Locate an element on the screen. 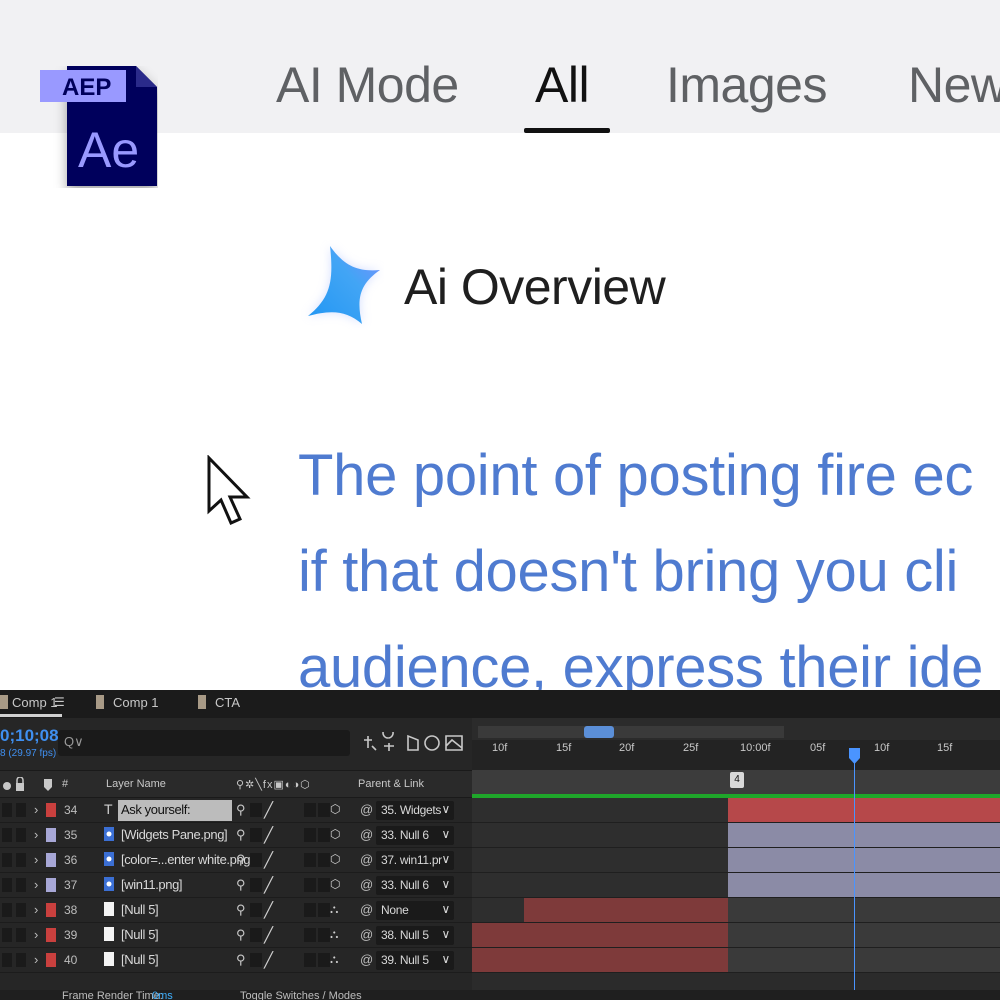 The width and height of the screenshot is (1000, 1000). layer-search-input: Q∨ is located at coordinates (204, 743).